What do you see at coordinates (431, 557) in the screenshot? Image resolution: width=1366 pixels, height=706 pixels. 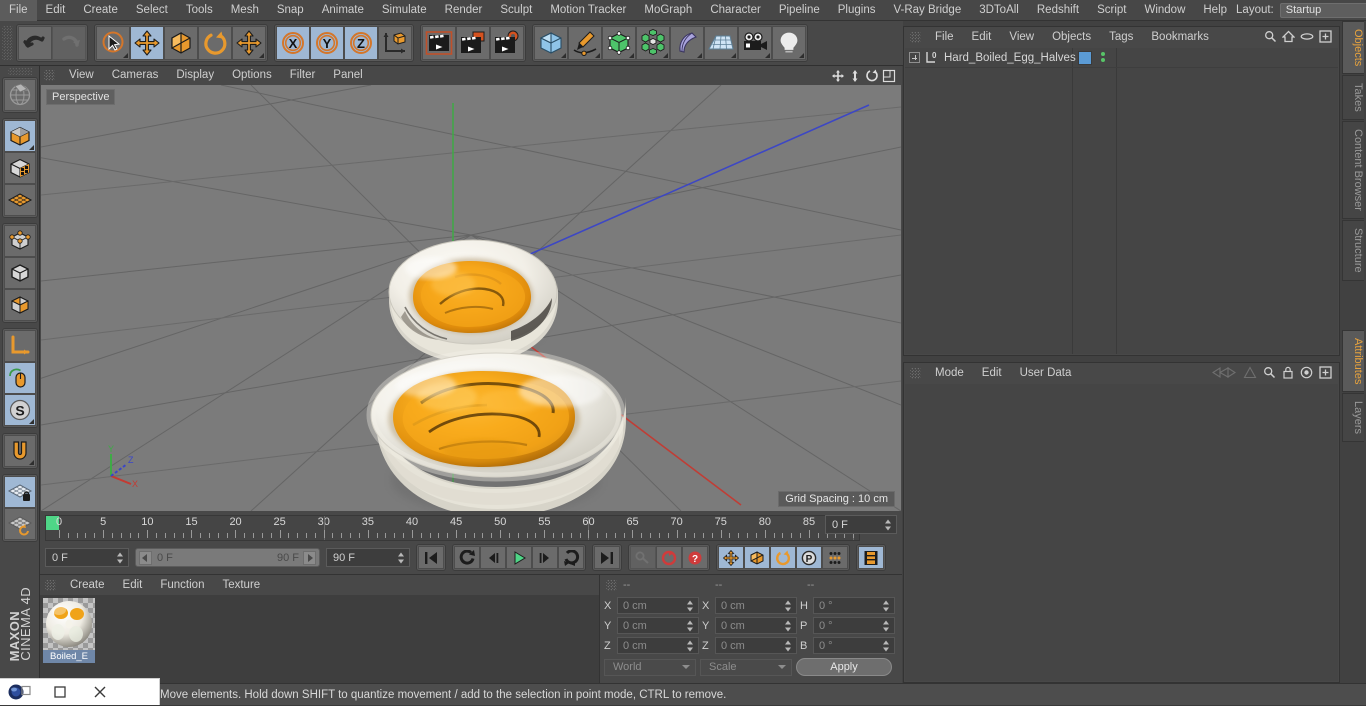 I see `go-to-start-button` at bounding box center [431, 557].